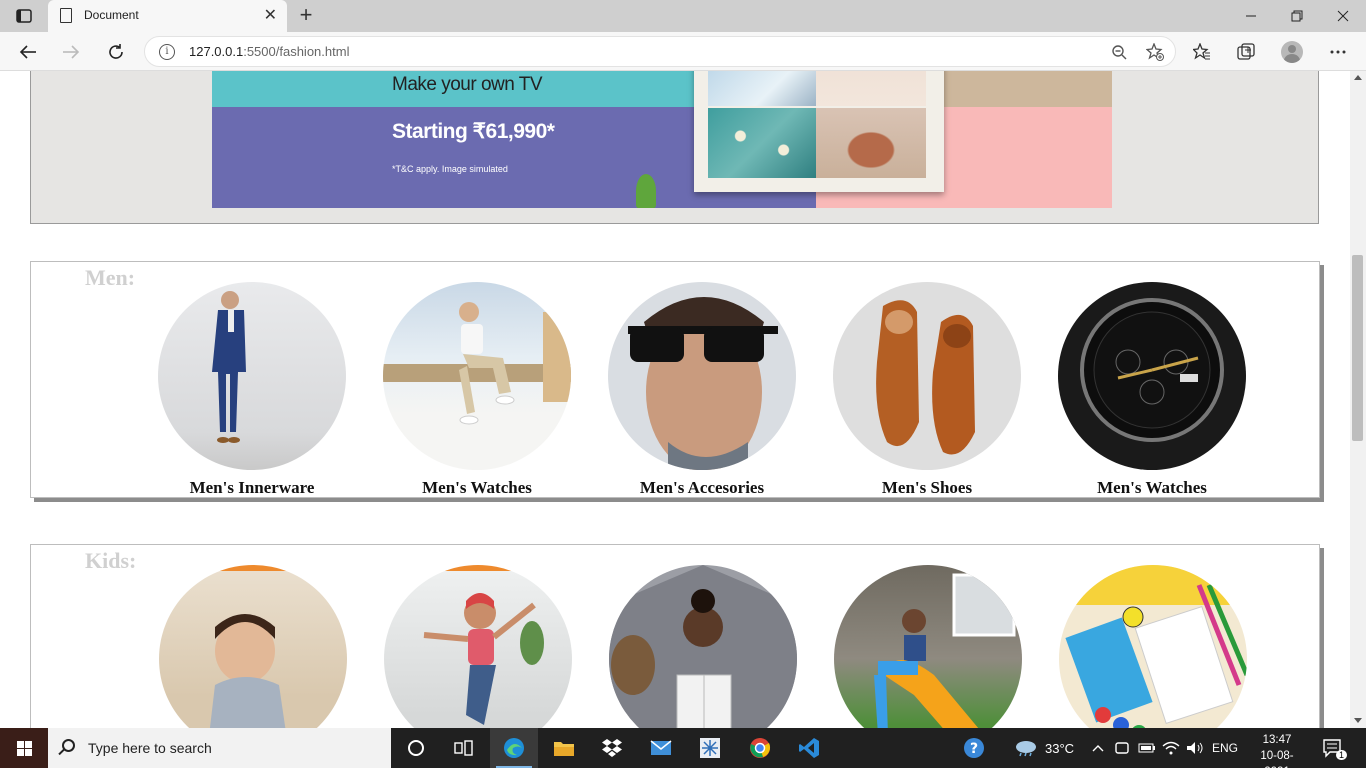 This screenshot has width=1366, height=780. I want to click on start-button, so click(24, 748).